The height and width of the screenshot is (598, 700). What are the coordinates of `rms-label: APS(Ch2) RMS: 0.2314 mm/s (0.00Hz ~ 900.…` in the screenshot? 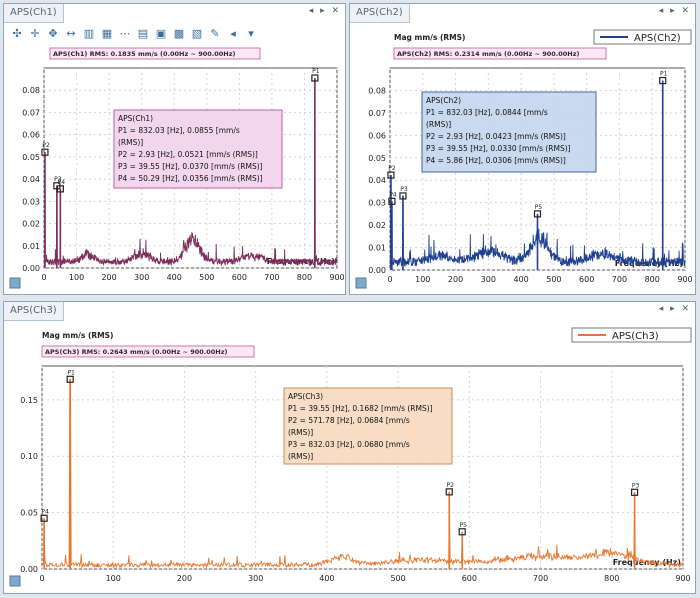 It's located at (488, 54).